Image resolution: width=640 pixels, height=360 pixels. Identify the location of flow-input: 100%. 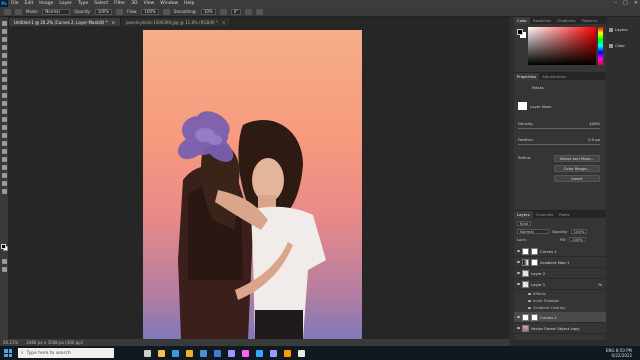
(150, 11).